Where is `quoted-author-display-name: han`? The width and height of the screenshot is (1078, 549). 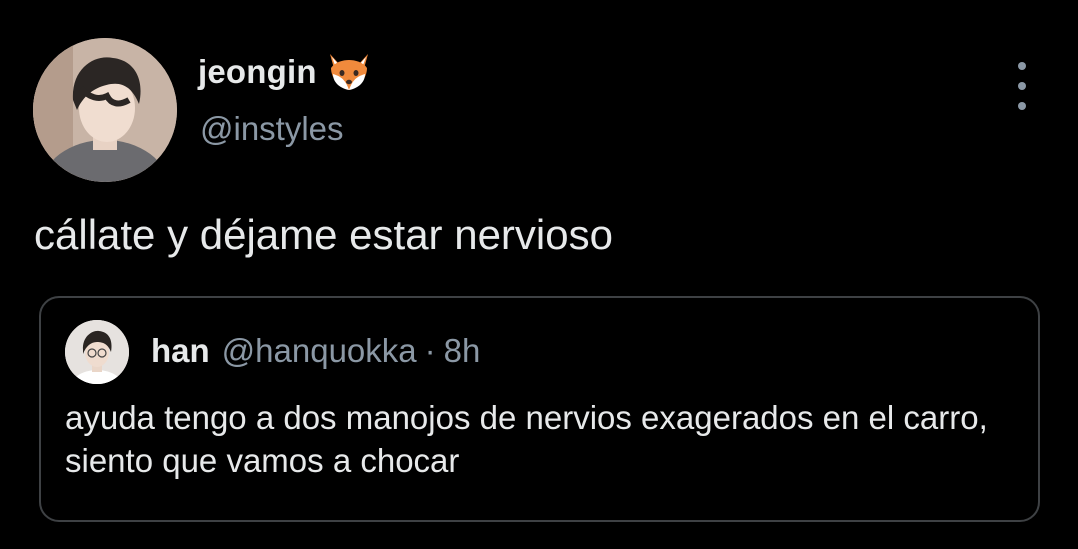 quoted-author-display-name: han is located at coordinates (180, 351).